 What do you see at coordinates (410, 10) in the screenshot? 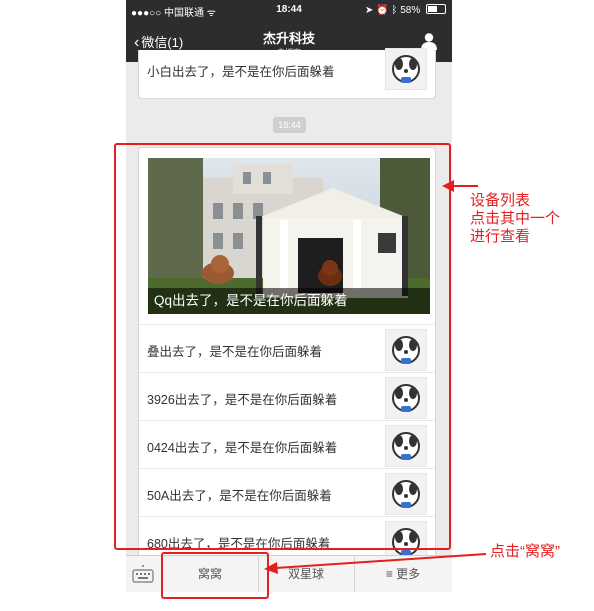
I see `battery-percent: 58%` at bounding box center [410, 10].